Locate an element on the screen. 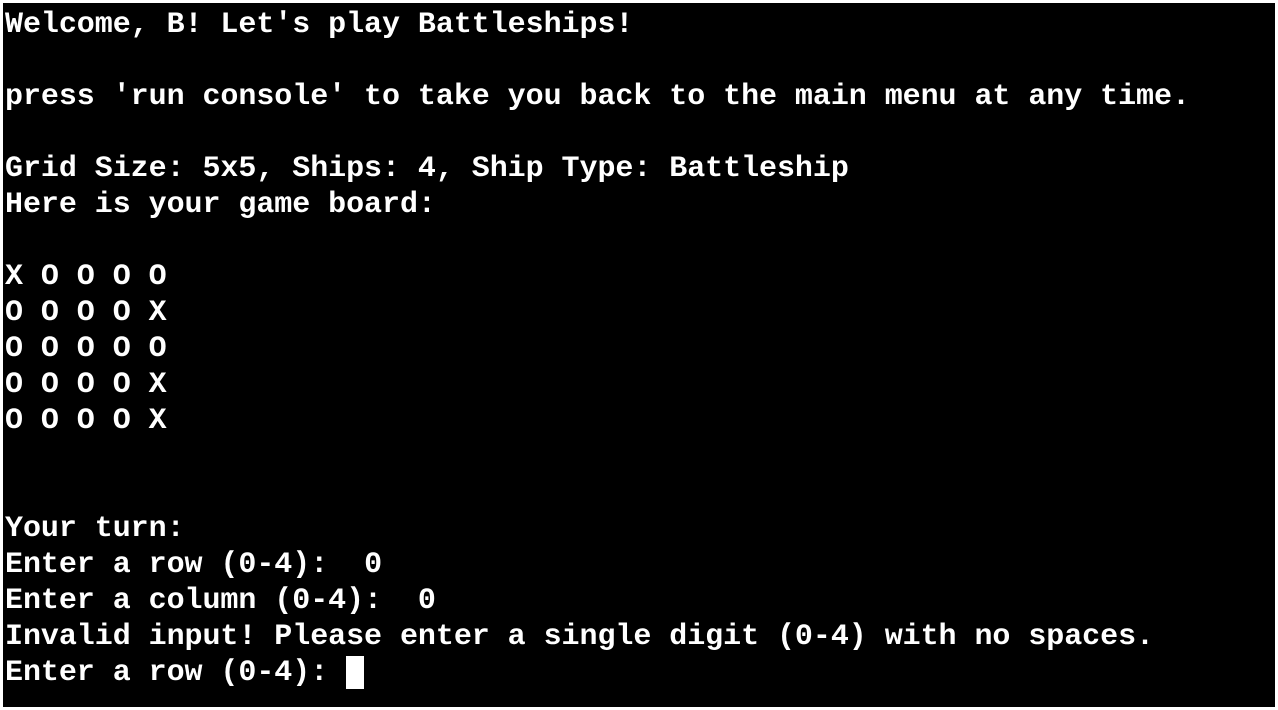 This screenshot has height=710, width=1278. column-input-value: 0 is located at coordinates (426, 601).